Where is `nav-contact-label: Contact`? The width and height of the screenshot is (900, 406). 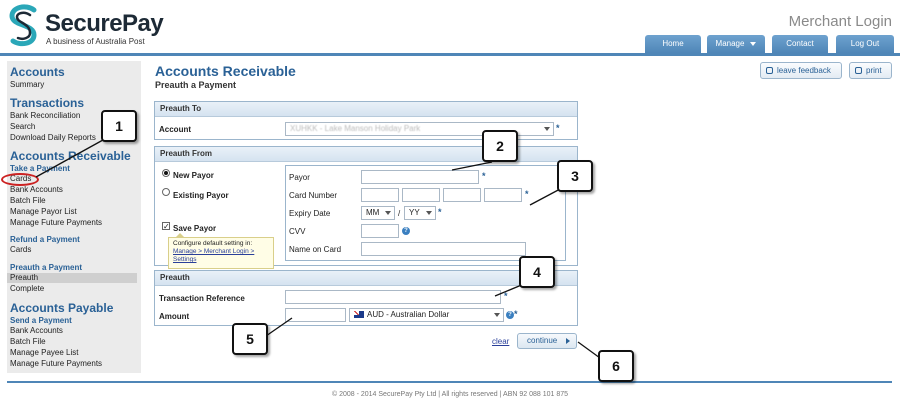
nav-contact-label: Contact is located at coordinates (800, 43).